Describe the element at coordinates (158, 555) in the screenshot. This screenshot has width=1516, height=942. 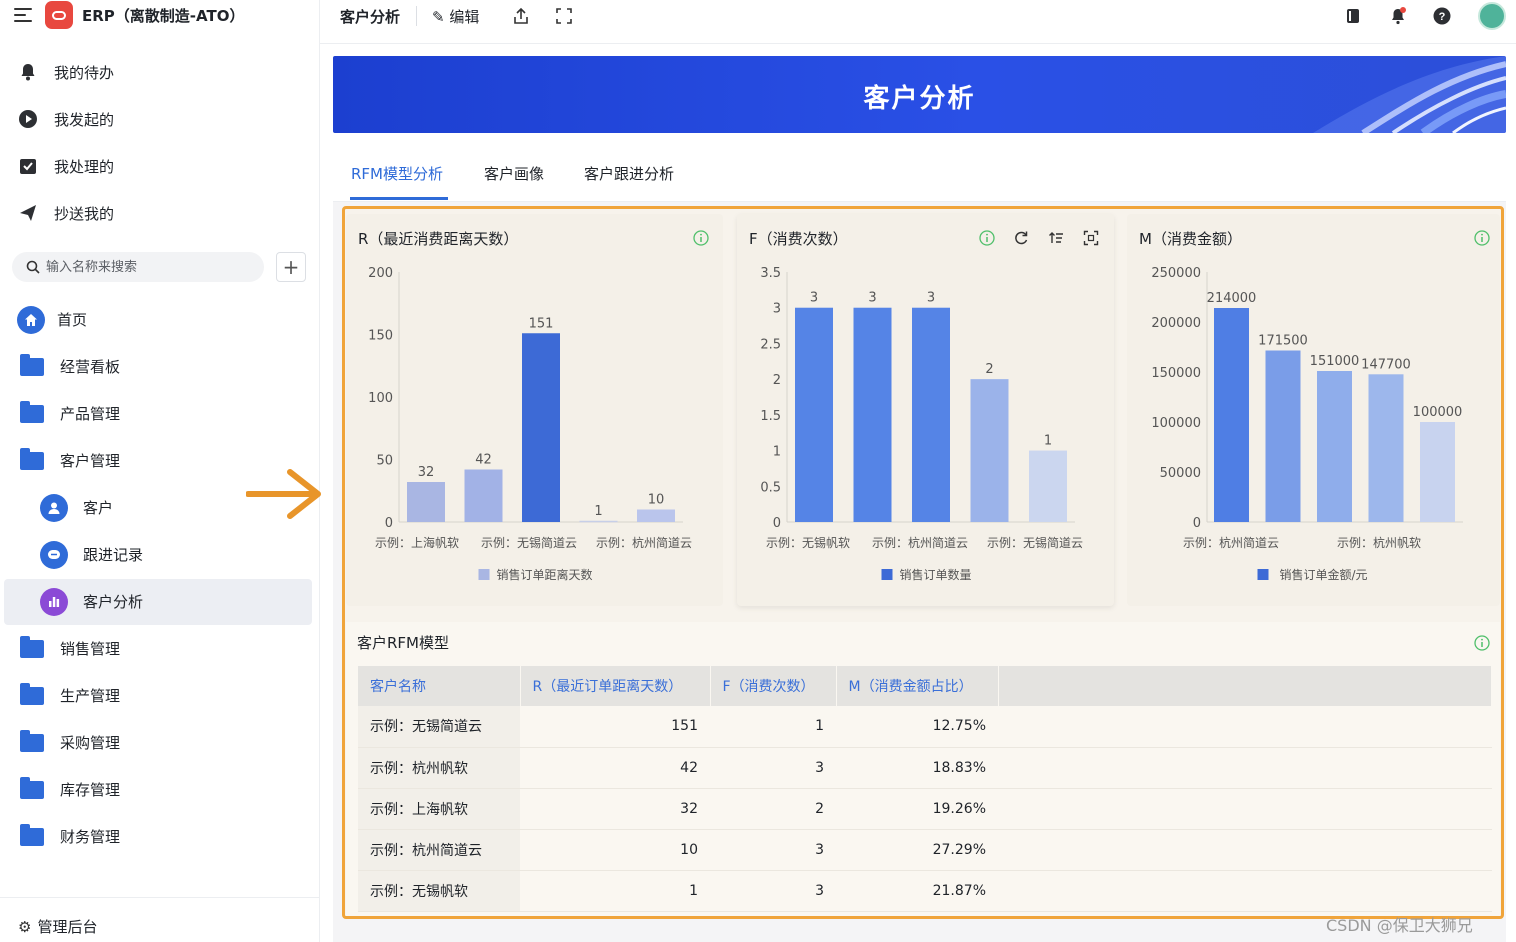
I see `nav-item-followup: 跟进记录` at that location.